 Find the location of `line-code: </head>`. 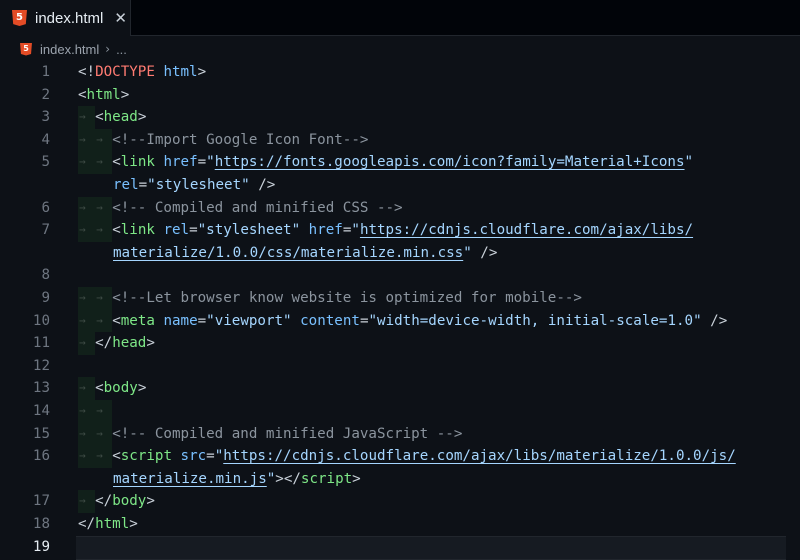

line-code: </head> is located at coordinates (116, 343).